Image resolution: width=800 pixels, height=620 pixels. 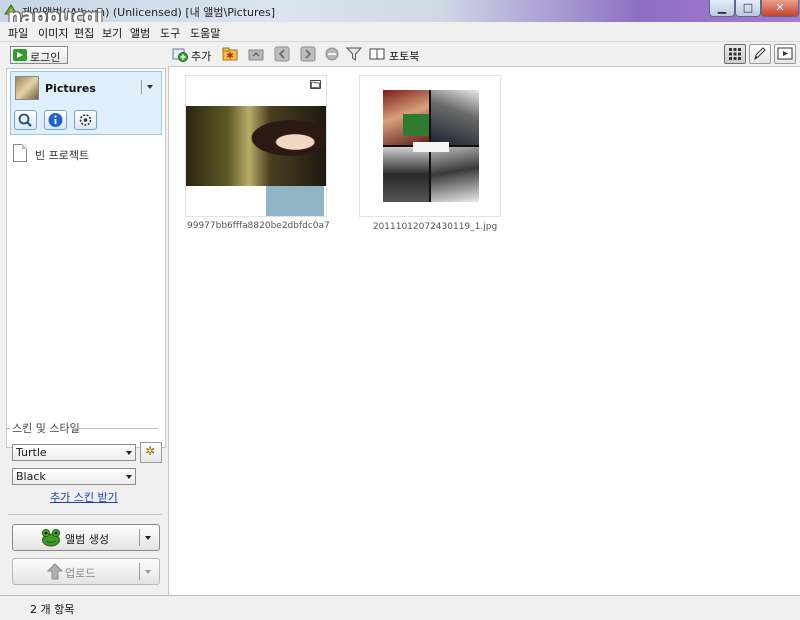 I want to click on close-icon: ✕, so click(x=780, y=7).